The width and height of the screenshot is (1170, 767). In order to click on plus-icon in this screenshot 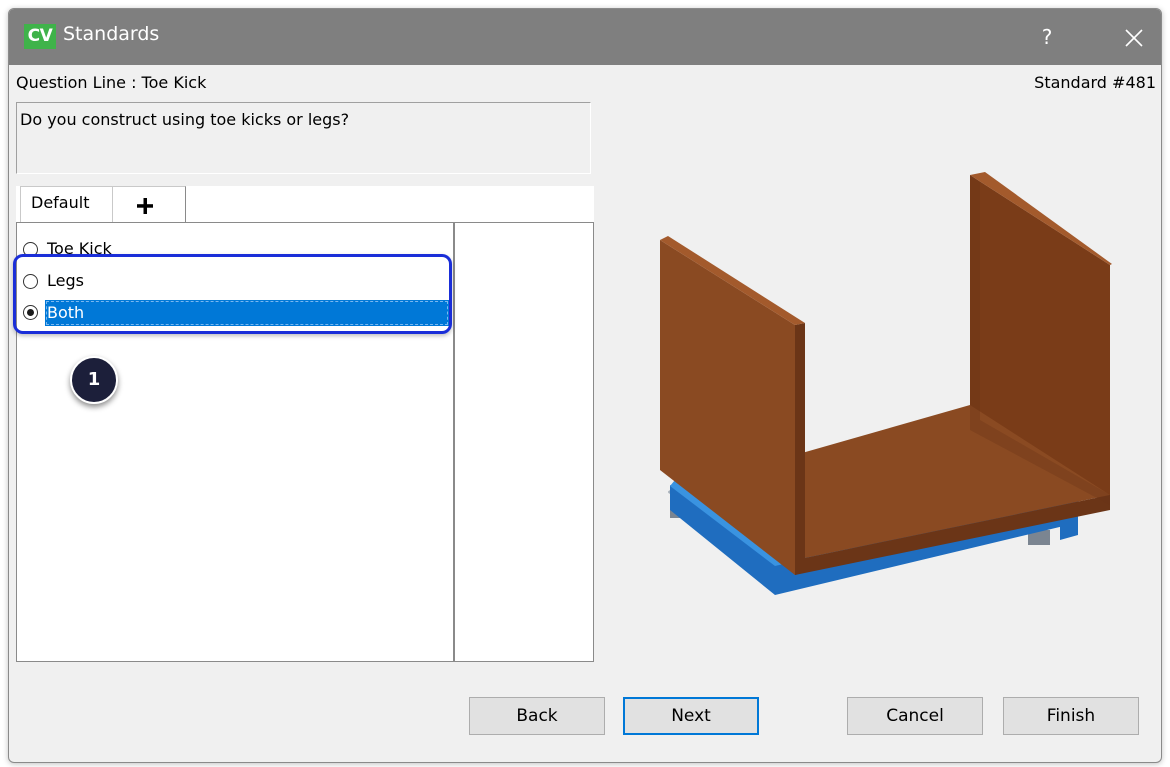, I will do `click(145, 206)`.